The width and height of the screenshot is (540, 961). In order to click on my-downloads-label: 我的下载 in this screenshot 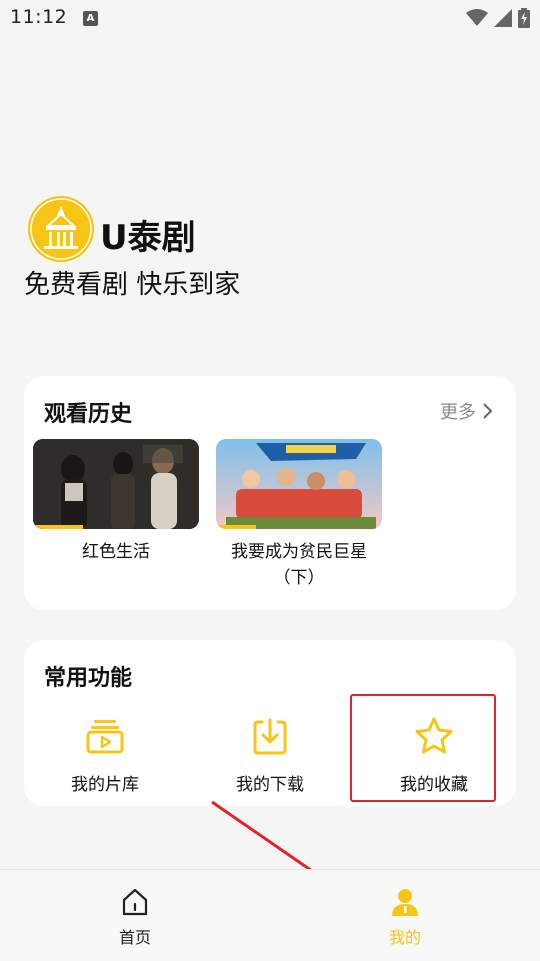, I will do `click(270, 785)`.